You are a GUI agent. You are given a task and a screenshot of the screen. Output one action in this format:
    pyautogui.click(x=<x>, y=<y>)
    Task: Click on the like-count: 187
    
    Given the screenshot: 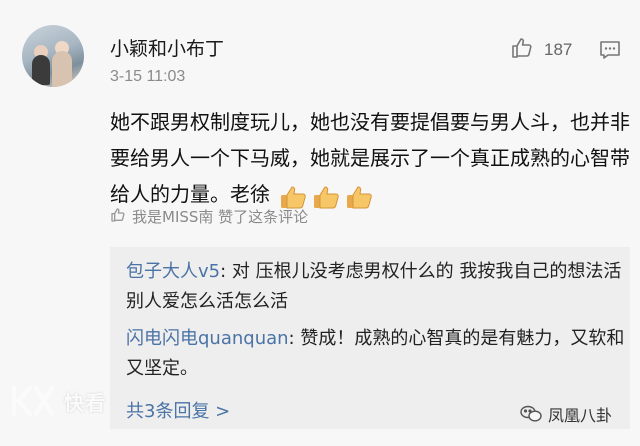 What is the action you would take?
    pyautogui.click(x=558, y=49)
    